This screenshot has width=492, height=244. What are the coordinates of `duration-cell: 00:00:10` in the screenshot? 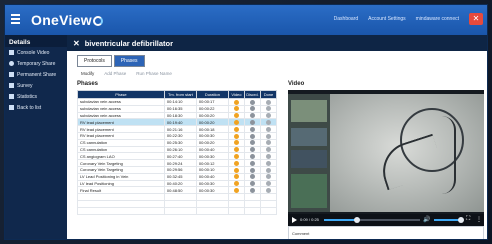 It's located at (212, 169).